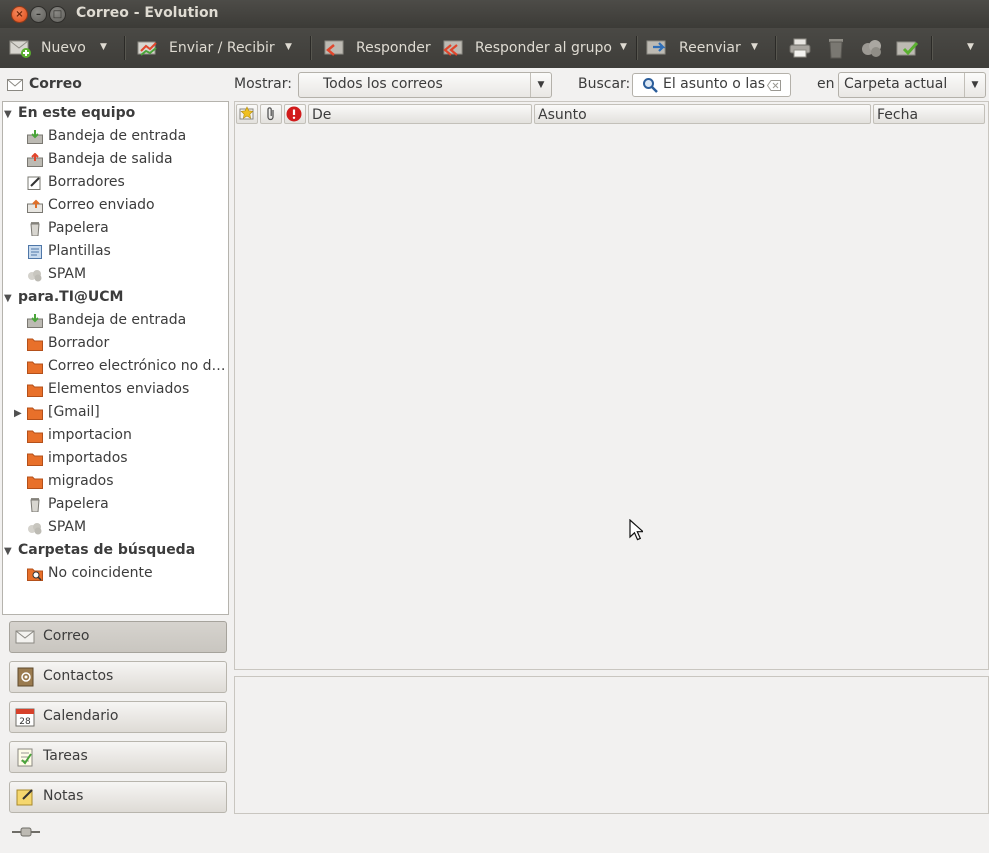 The height and width of the screenshot is (853, 989). Describe the element at coordinates (76, 113) in the screenshot. I see `account-local: En este equipo` at that location.